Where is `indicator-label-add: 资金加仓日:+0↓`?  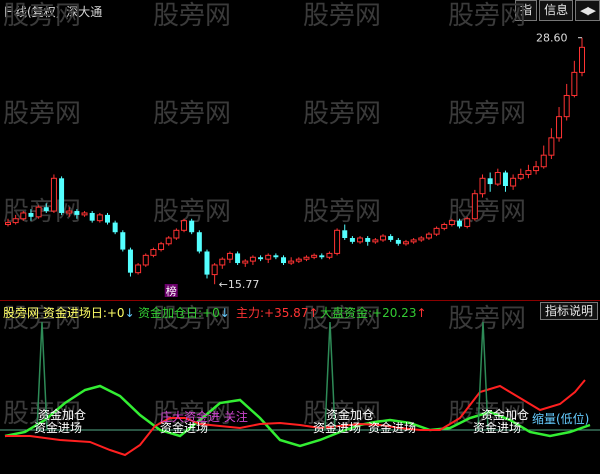 indicator-label-add: 资金加仓日:+0↓ is located at coordinates (184, 313).